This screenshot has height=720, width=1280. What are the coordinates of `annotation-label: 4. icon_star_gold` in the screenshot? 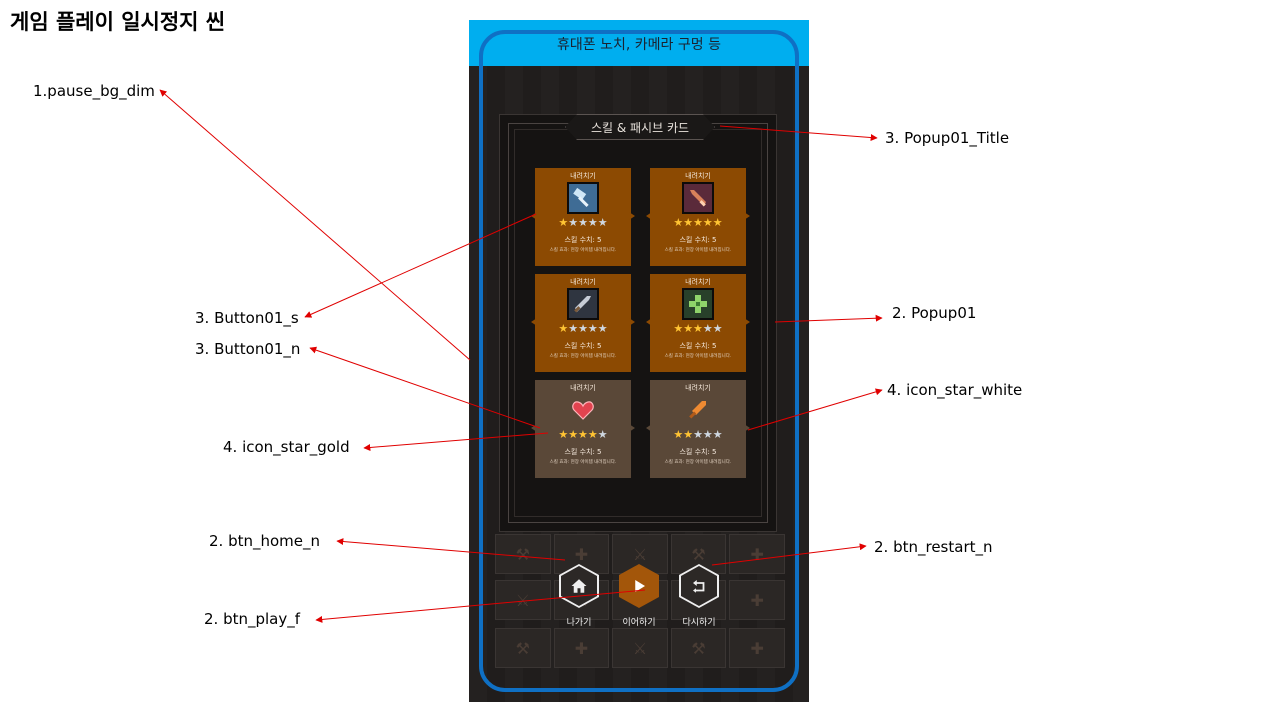 It's located at (286, 447).